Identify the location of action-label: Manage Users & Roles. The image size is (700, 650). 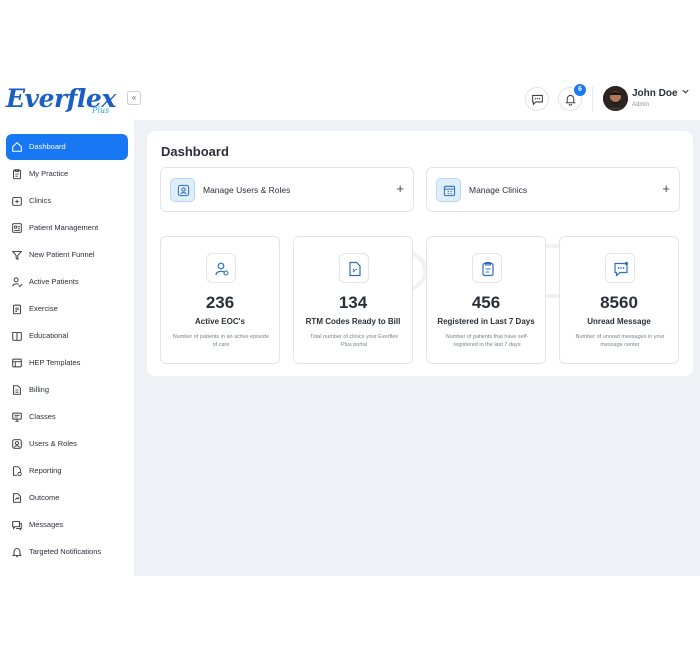
(247, 190).